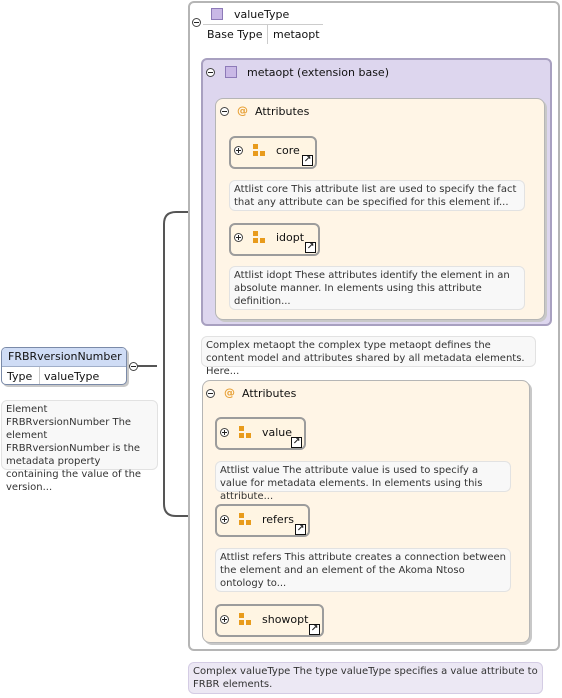  Describe the element at coordinates (288, 150) in the screenshot. I see `core-label: core` at that location.